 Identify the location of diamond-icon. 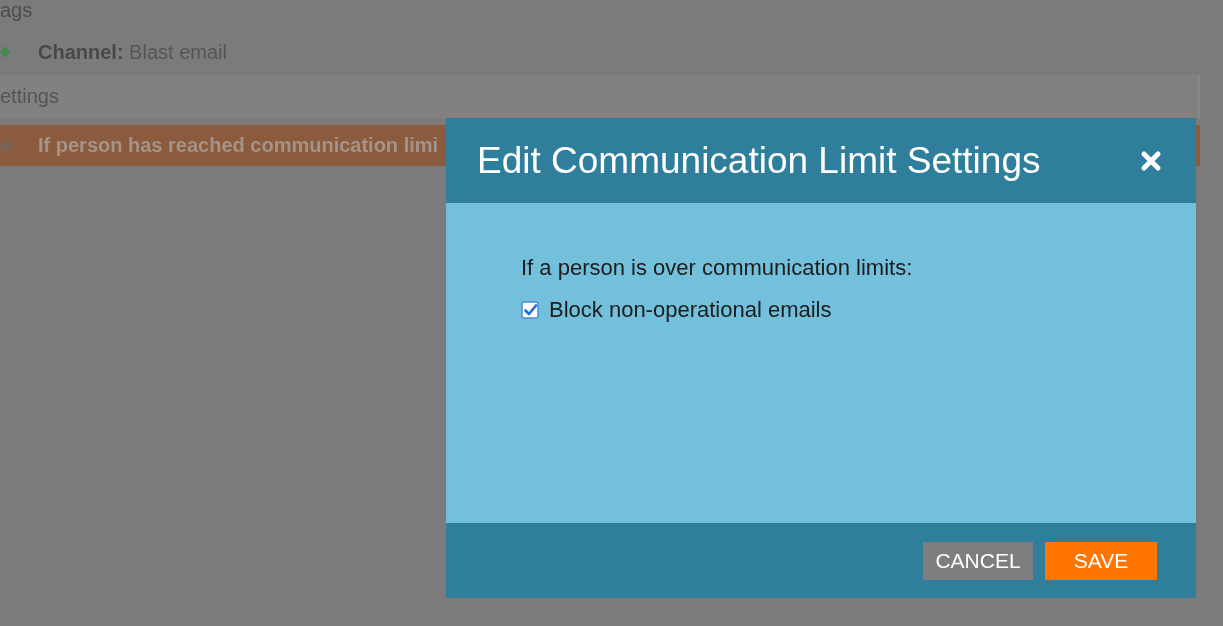
(5, 52).